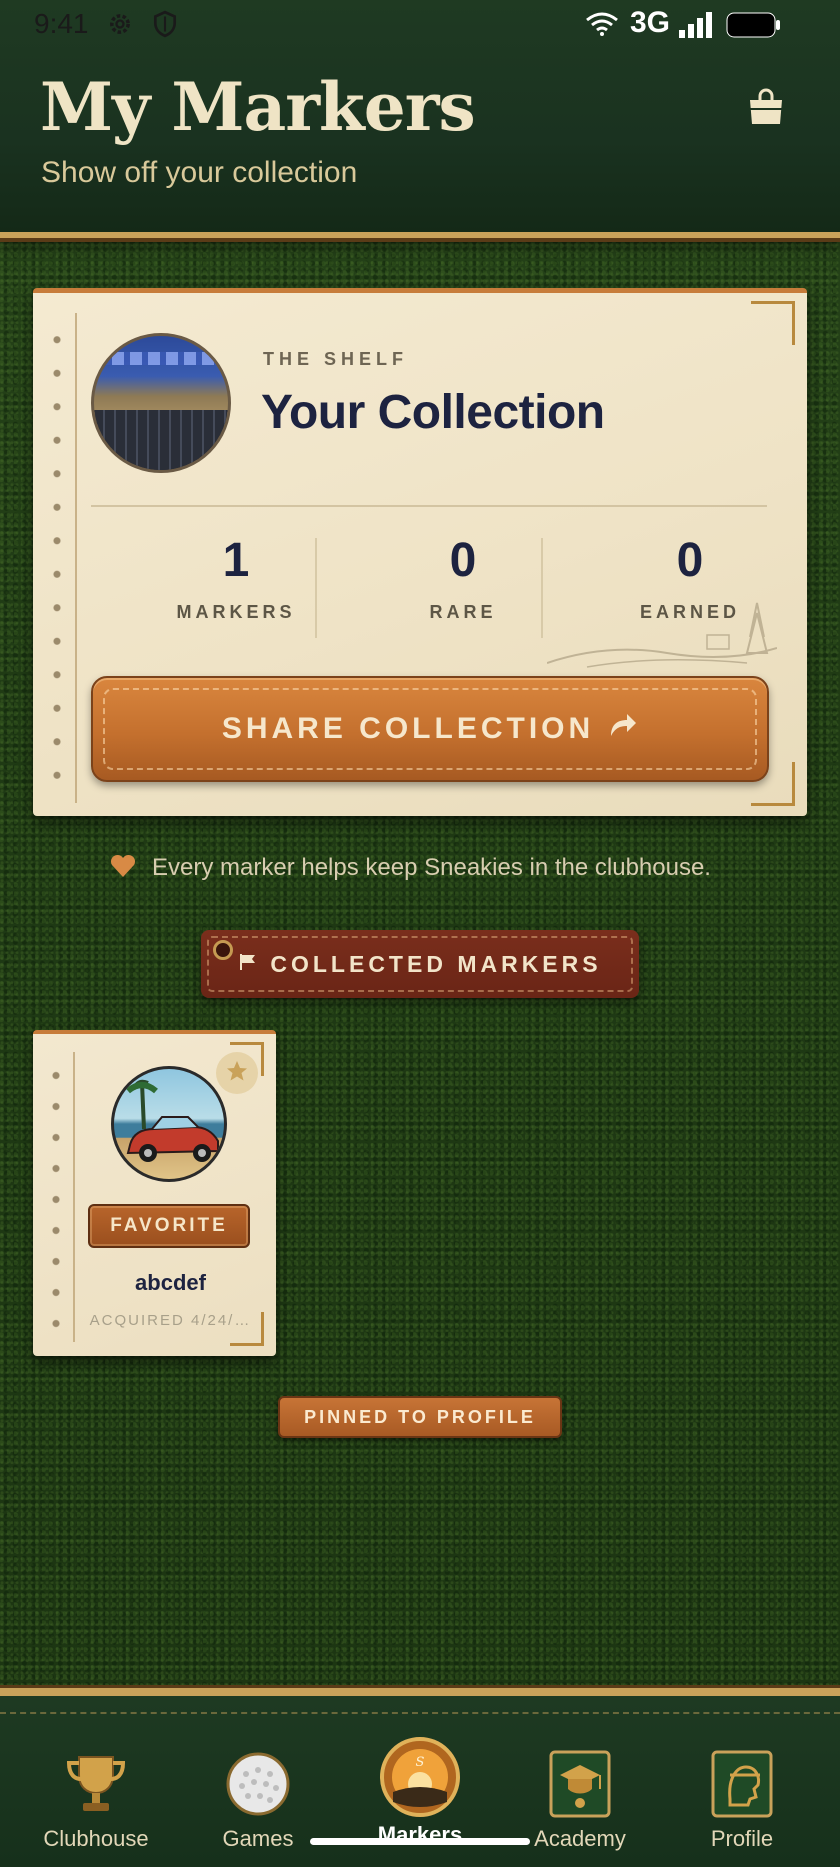 This screenshot has height=1867, width=840. What do you see at coordinates (662, 633) in the screenshot?
I see `golf-course-sketch` at bounding box center [662, 633].